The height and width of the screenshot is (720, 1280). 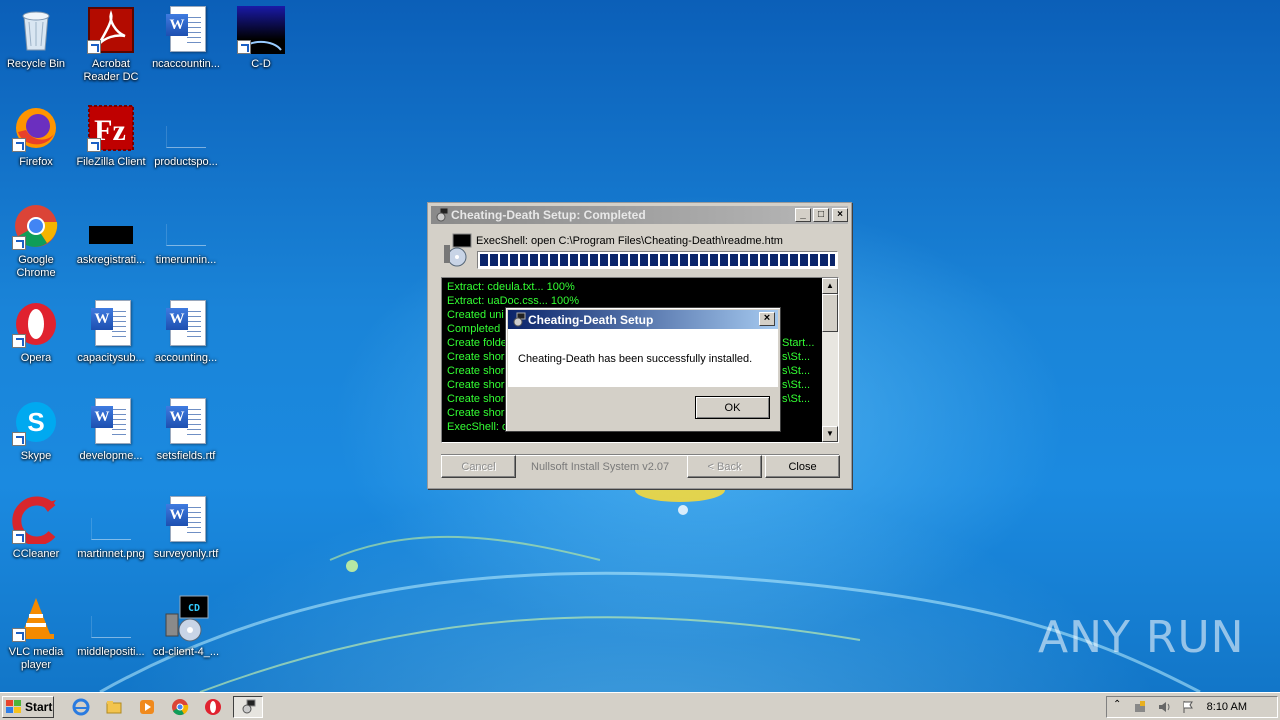 What do you see at coordinates (657, 260) in the screenshot?
I see `install-progress-bar` at bounding box center [657, 260].